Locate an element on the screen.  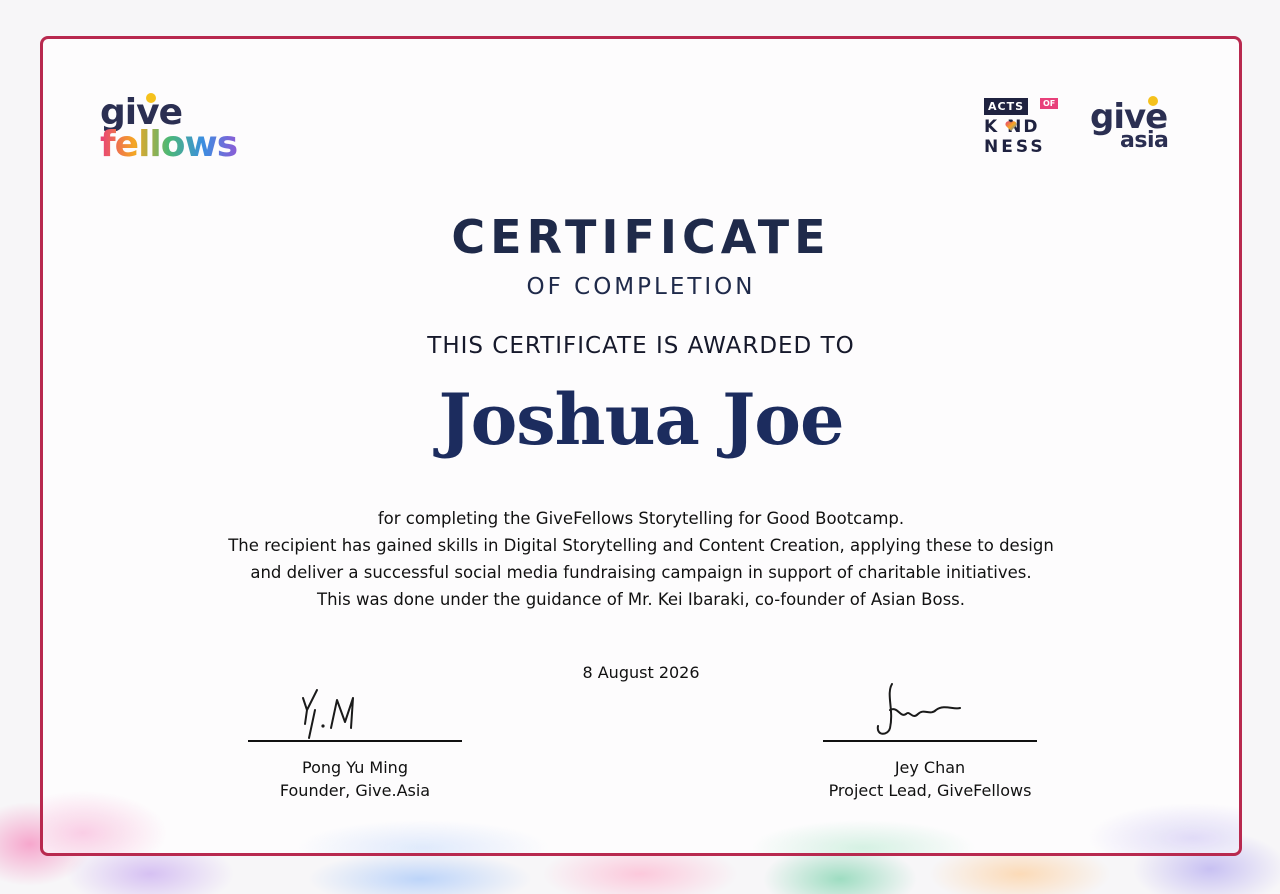
certificate-title: CERTIFICATE is located at coordinates (641, 237).